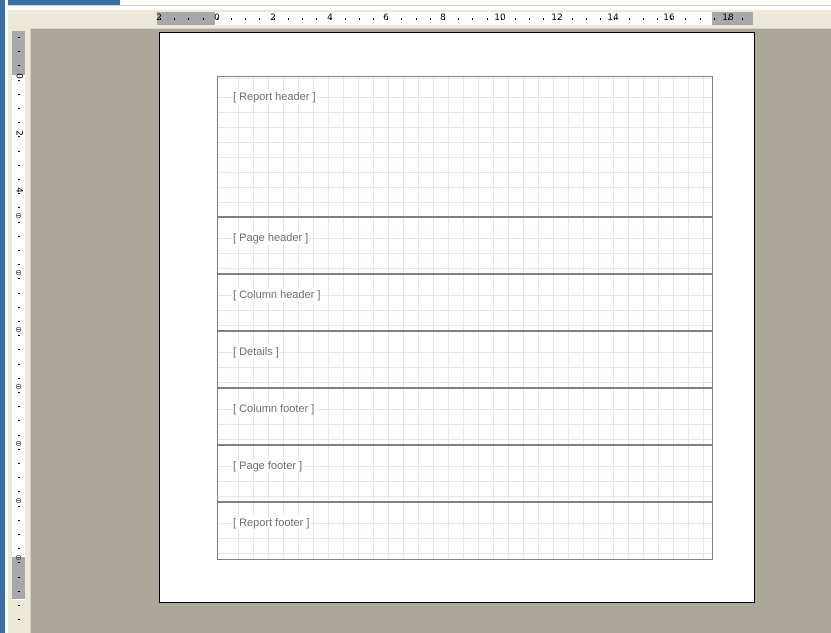  I want to click on band-label: [ Report header ], so click(274, 97).